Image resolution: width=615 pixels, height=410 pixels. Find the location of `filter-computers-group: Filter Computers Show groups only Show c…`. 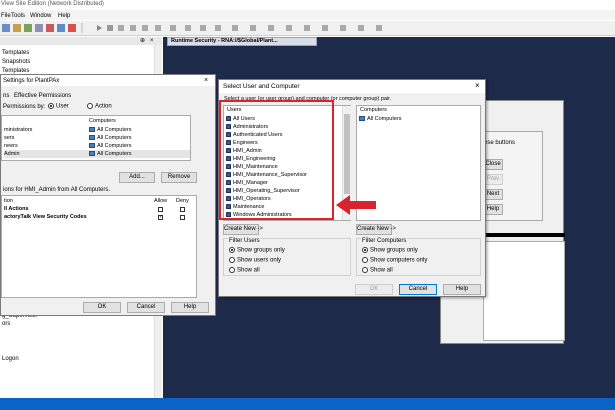

filter-computers-group: Filter Computers Show groups only Show c… is located at coordinates (418, 257).